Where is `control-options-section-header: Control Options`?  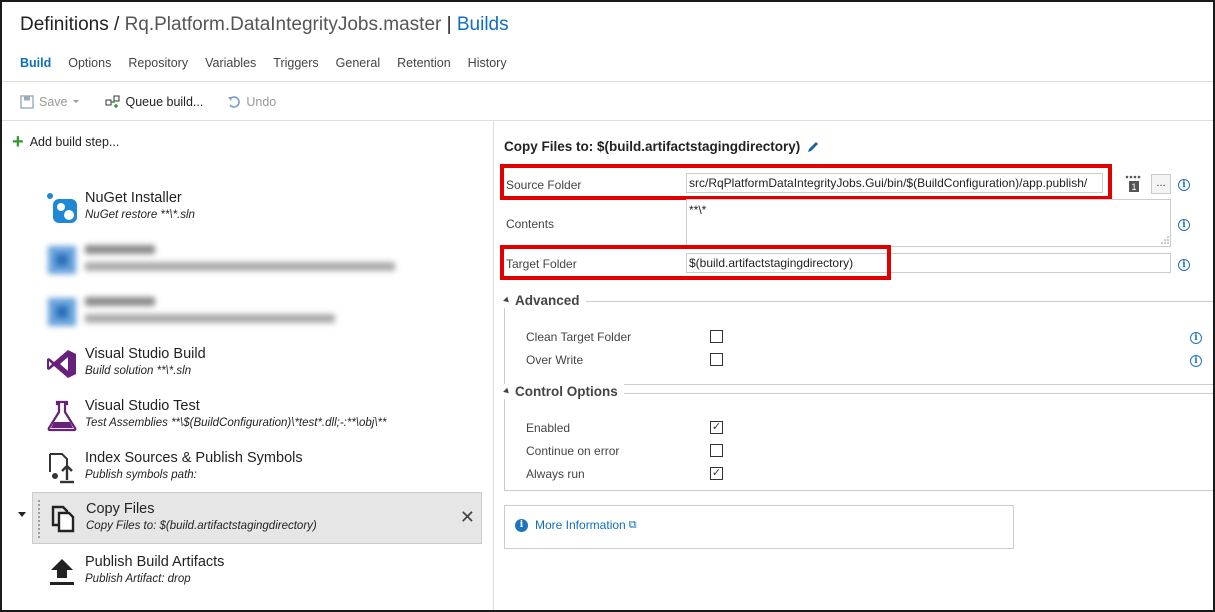
control-options-section-header: Control Options is located at coordinates (563, 391).